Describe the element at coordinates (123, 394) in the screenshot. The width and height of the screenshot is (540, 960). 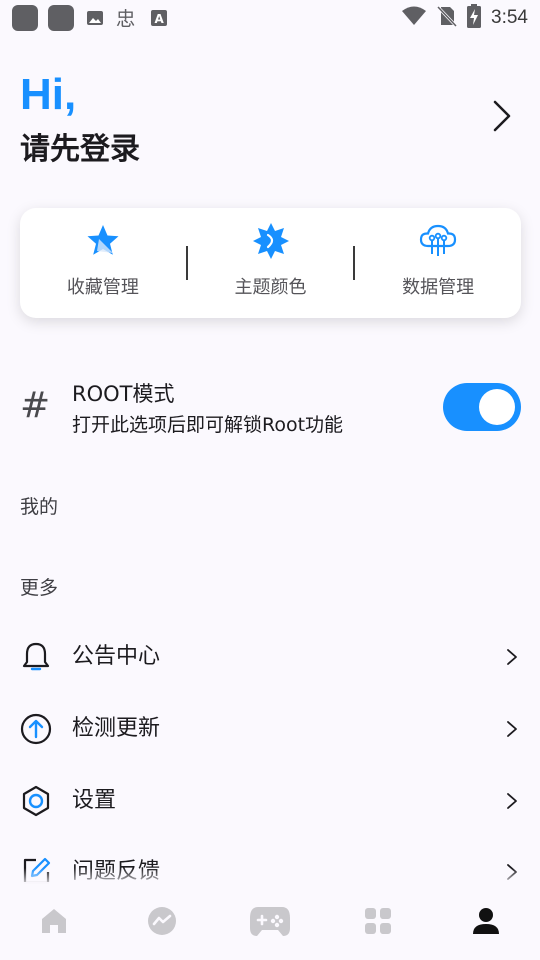
I see `root-mode-title: ROOT模式` at that location.